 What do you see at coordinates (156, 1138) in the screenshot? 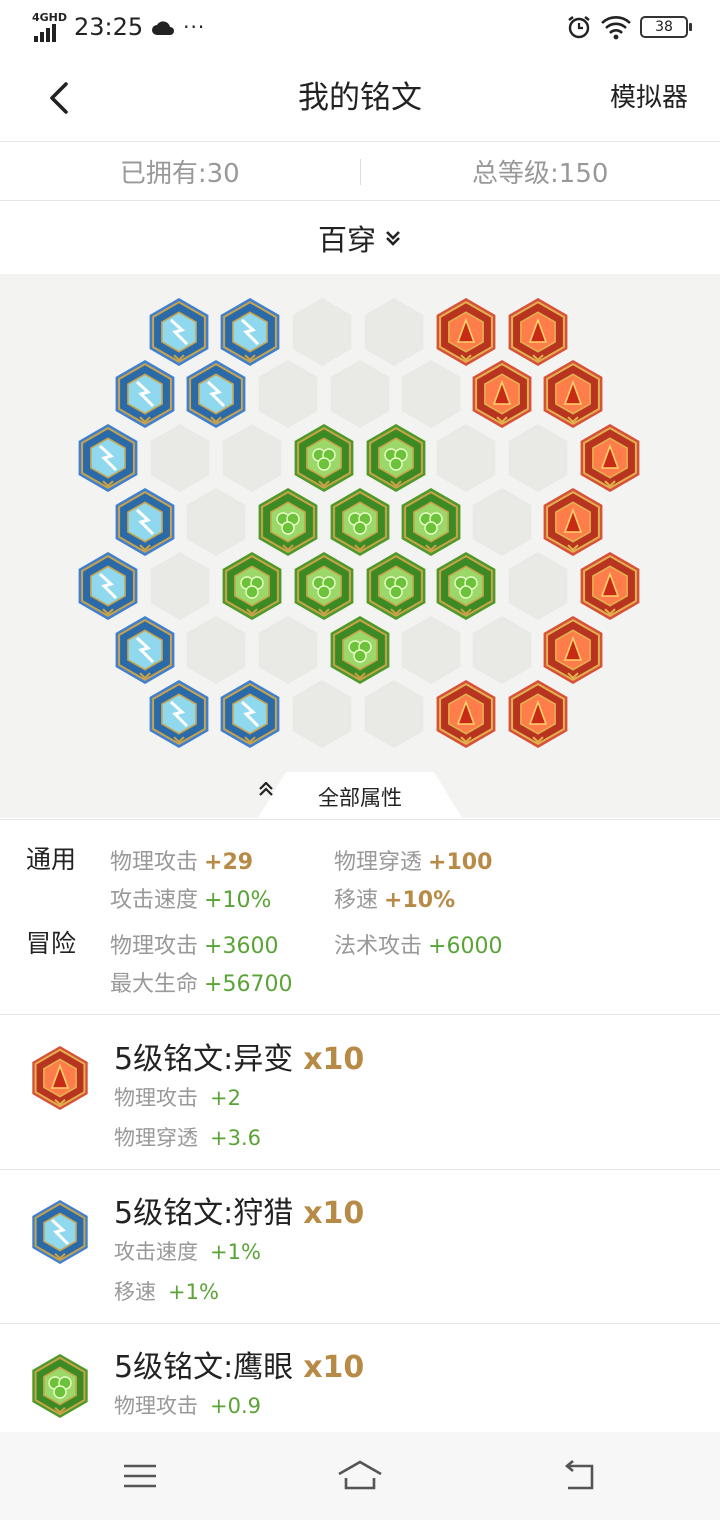
I see `stat-name: 物理穿透` at bounding box center [156, 1138].